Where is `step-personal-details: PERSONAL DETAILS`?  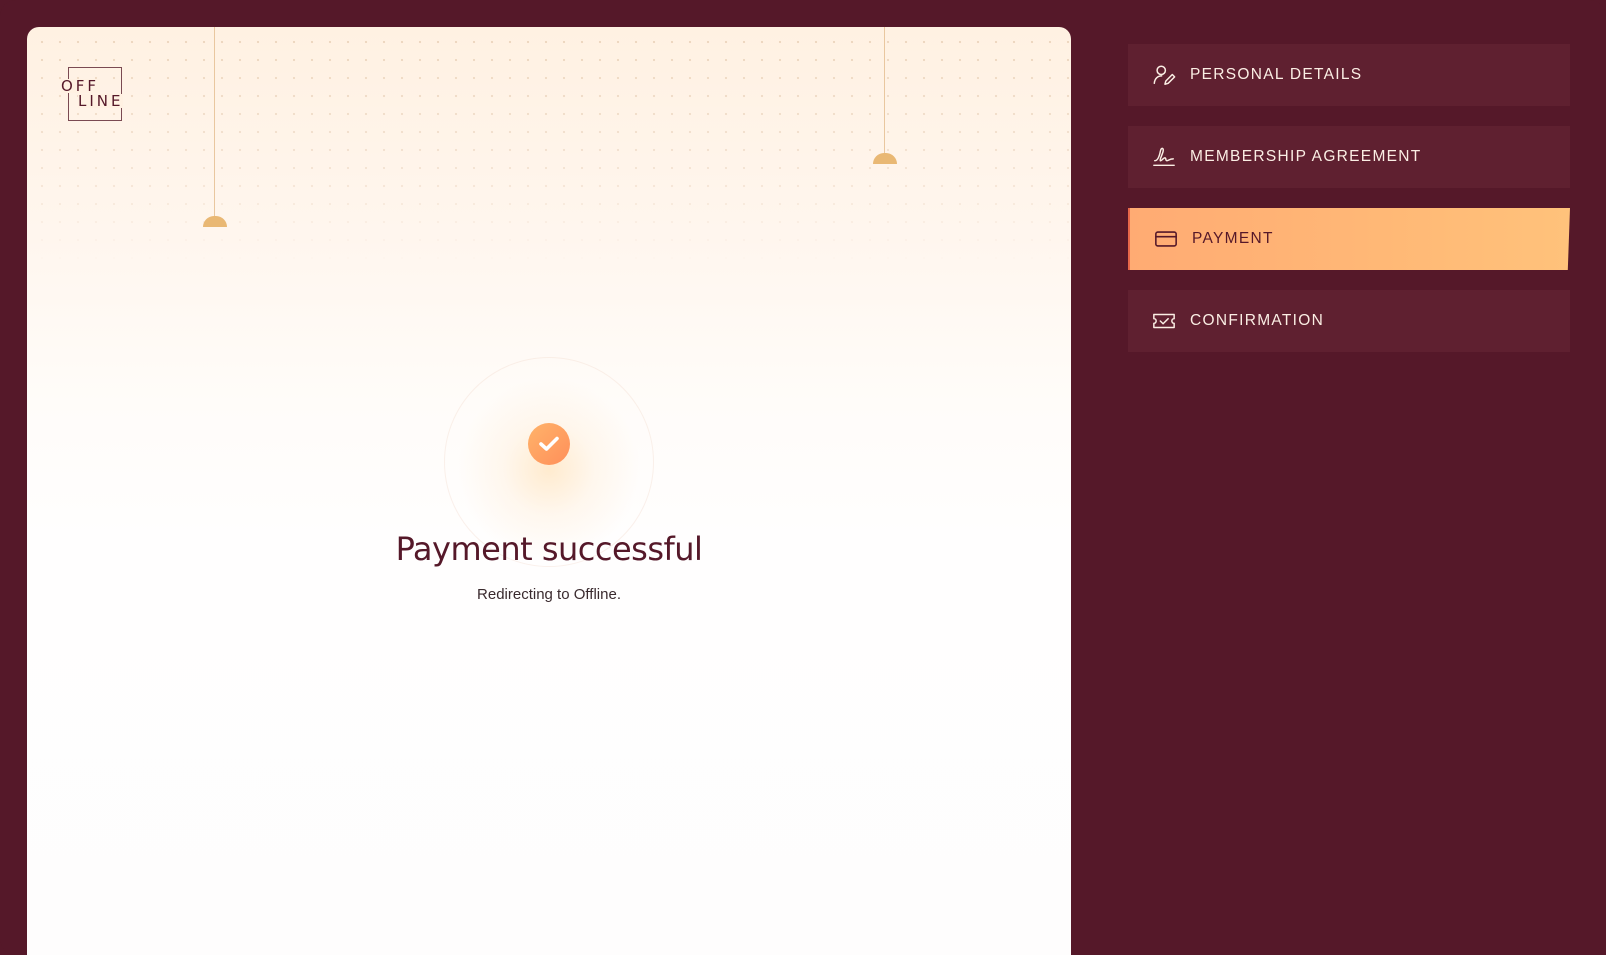 step-personal-details: PERSONAL DETAILS is located at coordinates (1349, 75).